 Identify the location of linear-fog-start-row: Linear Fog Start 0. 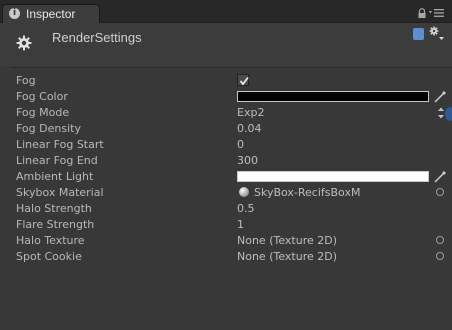
(226, 145).